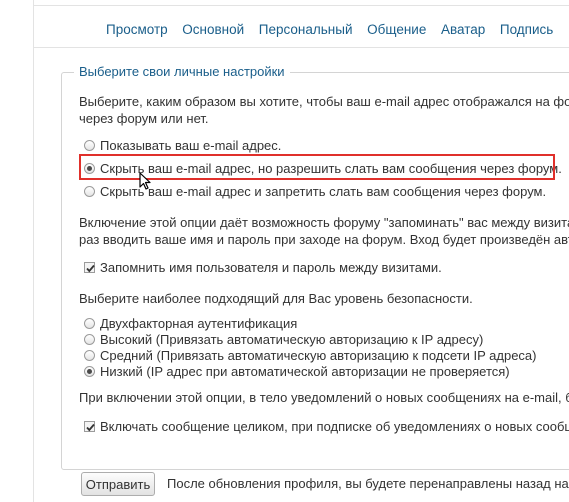 The image size is (569, 502). Describe the element at coordinates (301, 5) in the screenshot. I see `panel-top-border` at that location.